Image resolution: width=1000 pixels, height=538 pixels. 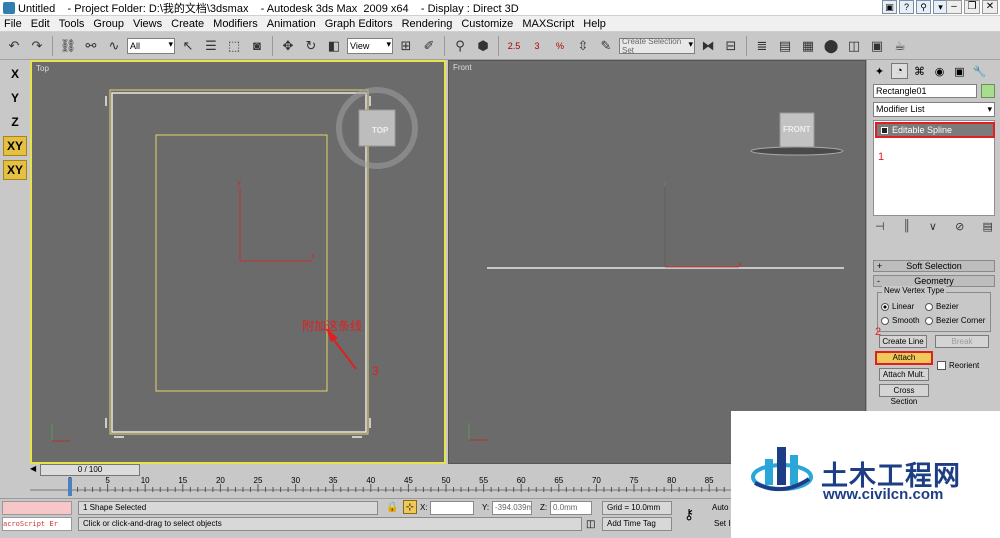 What do you see at coordinates (934, 109) in the screenshot?
I see `modifier-list-dropdown: Modifier List` at bounding box center [934, 109].